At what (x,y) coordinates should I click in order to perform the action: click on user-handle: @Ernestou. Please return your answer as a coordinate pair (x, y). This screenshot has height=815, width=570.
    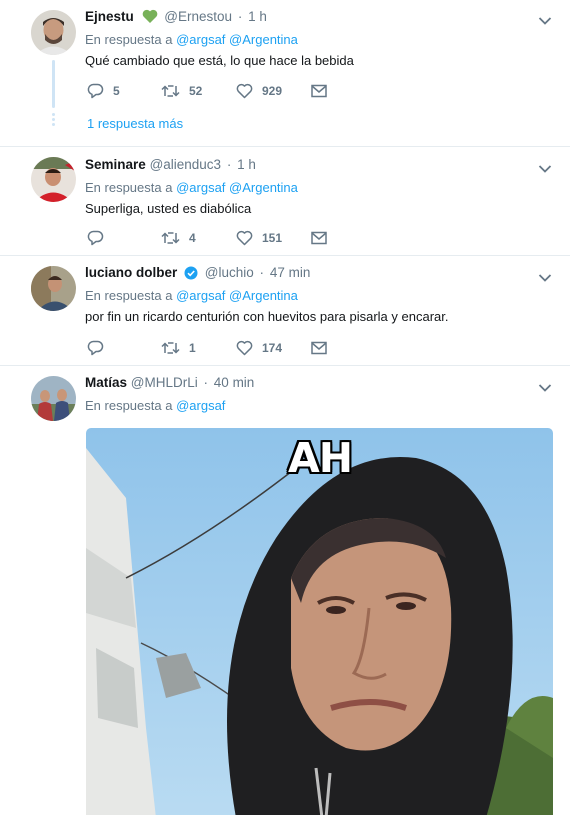
    Looking at the image, I should click on (198, 16).